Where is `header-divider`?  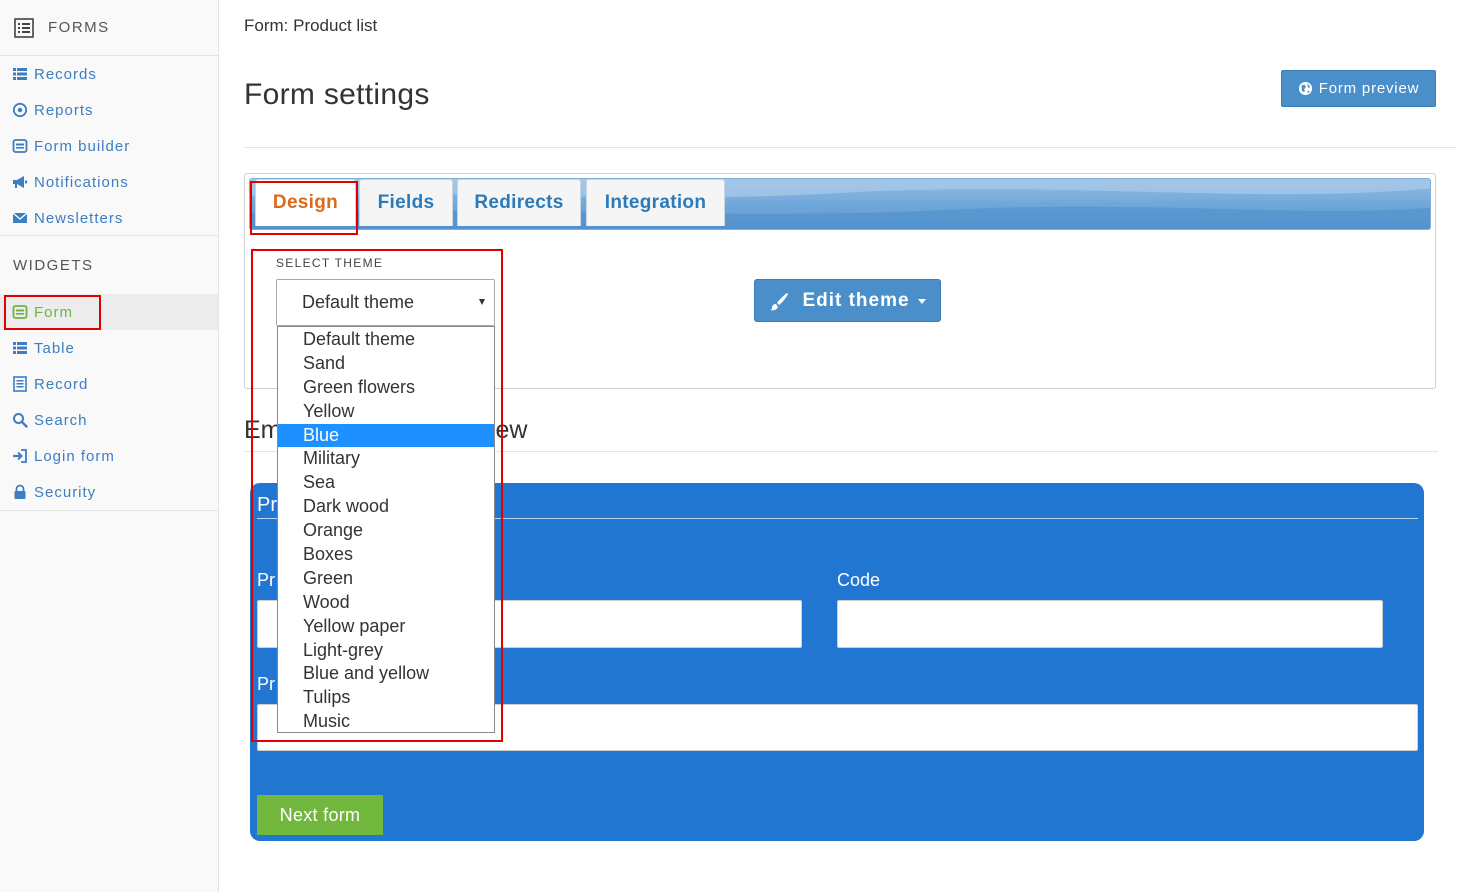 header-divider is located at coordinates (850, 147).